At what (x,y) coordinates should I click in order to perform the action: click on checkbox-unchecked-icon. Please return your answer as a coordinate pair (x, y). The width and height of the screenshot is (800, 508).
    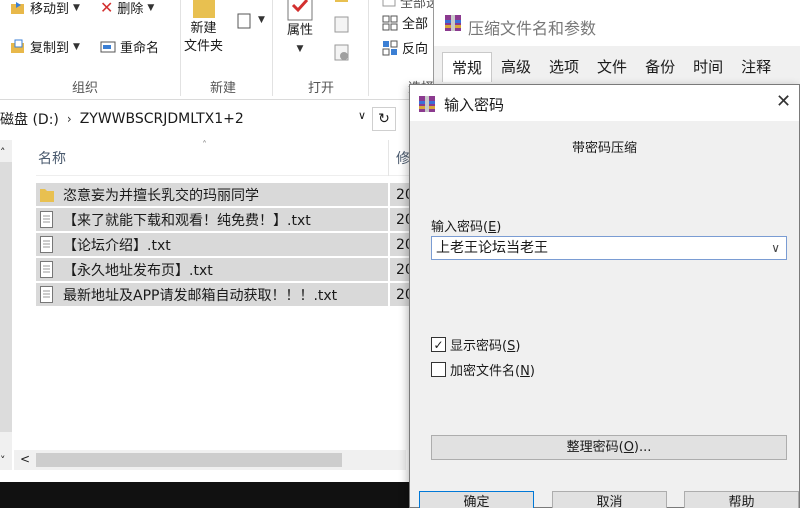
    Looking at the image, I should click on (438, 369).